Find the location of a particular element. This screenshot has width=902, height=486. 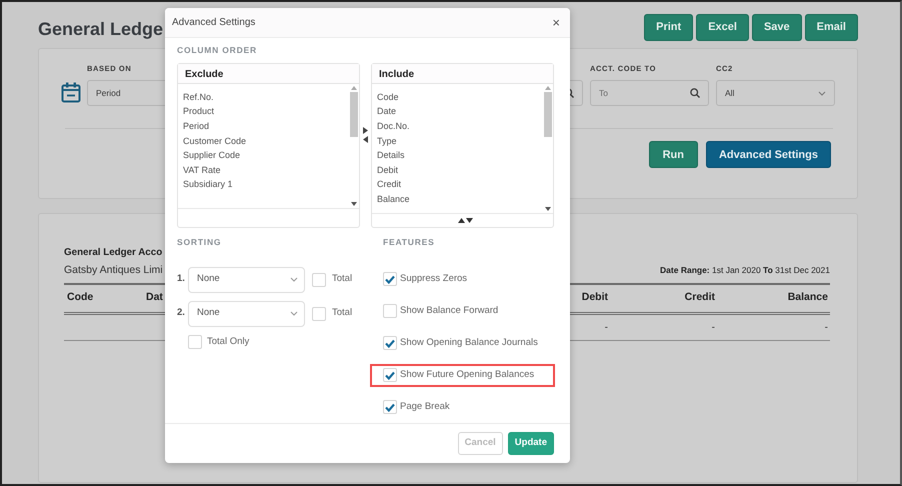

column-header: Debit is located at coordinates (594, 298).